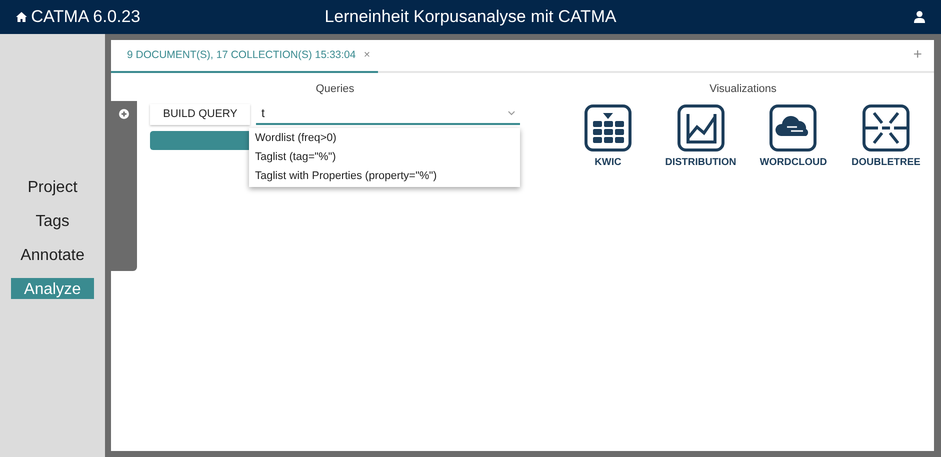 The height and width of the screenshot is (457, 941). I want to click on query-field: t, so click(388, 114).